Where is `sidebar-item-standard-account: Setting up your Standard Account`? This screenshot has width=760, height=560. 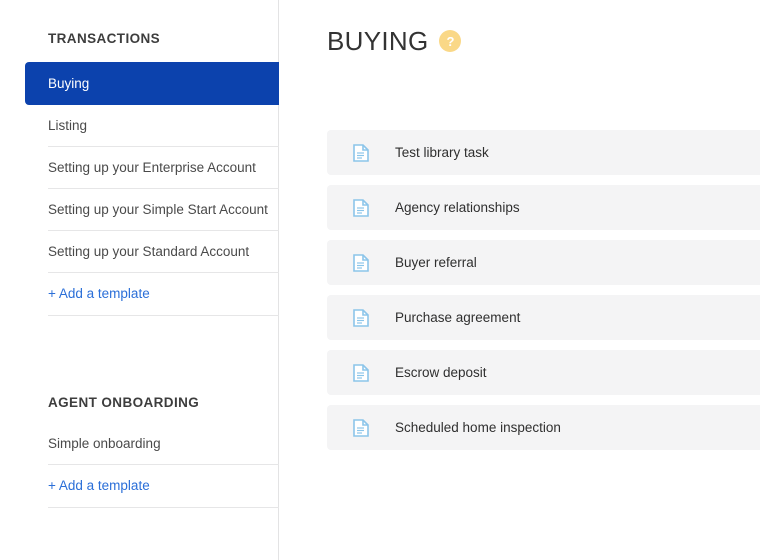 sidebar-item-standard-account: Setting up your Standard Account is located at coordinates (163, 252).